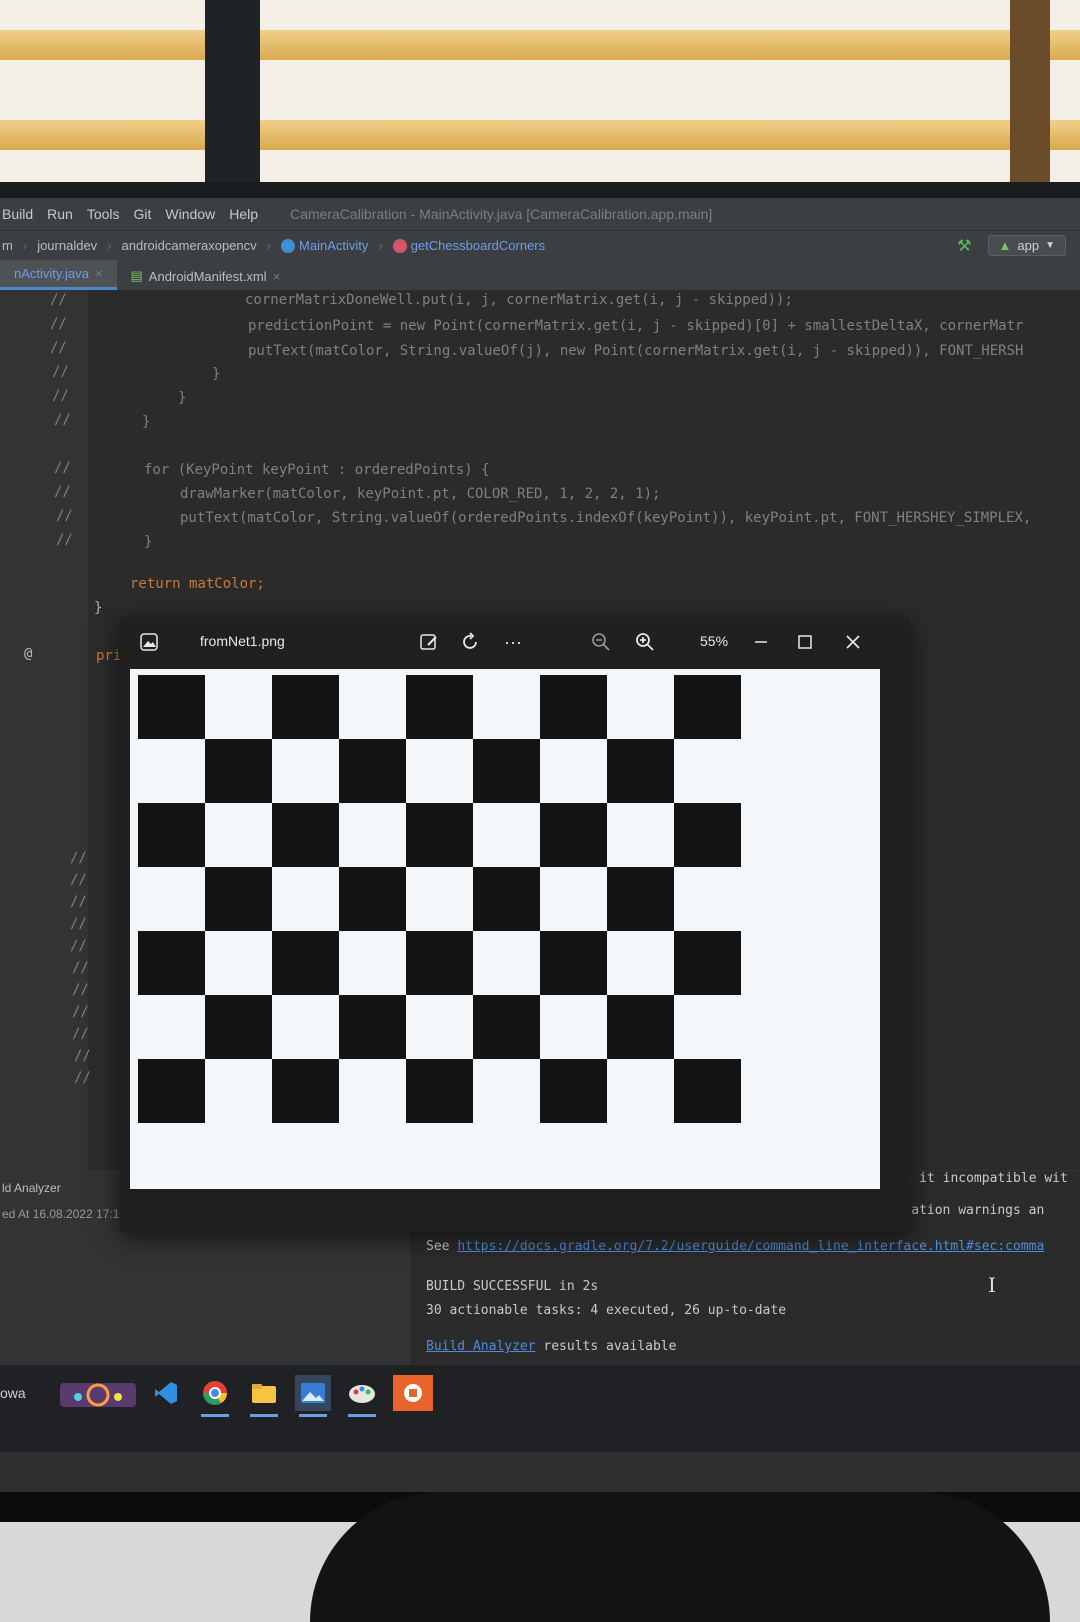 This screenshot has width=1080, height=1622. What do you see at coordinates (645, 642) in the screenshot?
I see `zoom-in-icon` at bounding box center [645, 642].